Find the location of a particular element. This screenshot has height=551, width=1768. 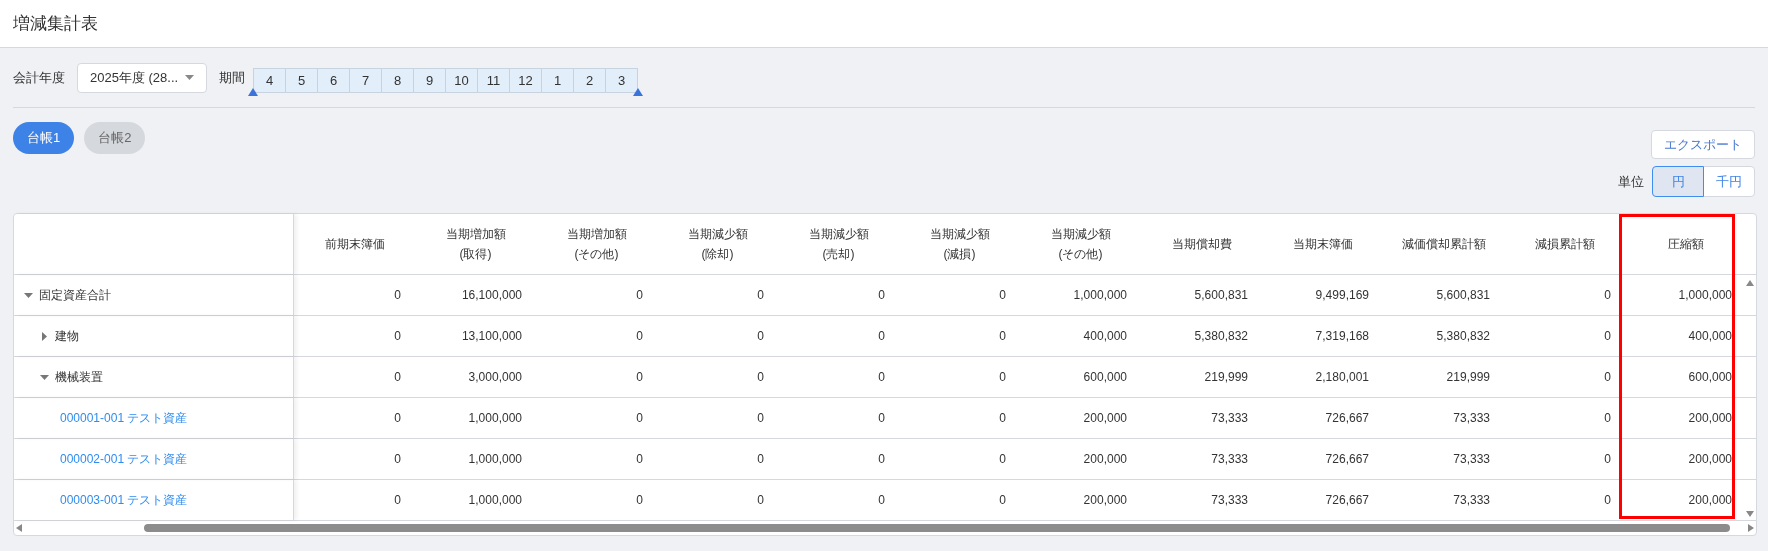

ledger-tab: 台帳2 is located at coordinates (115, 138).